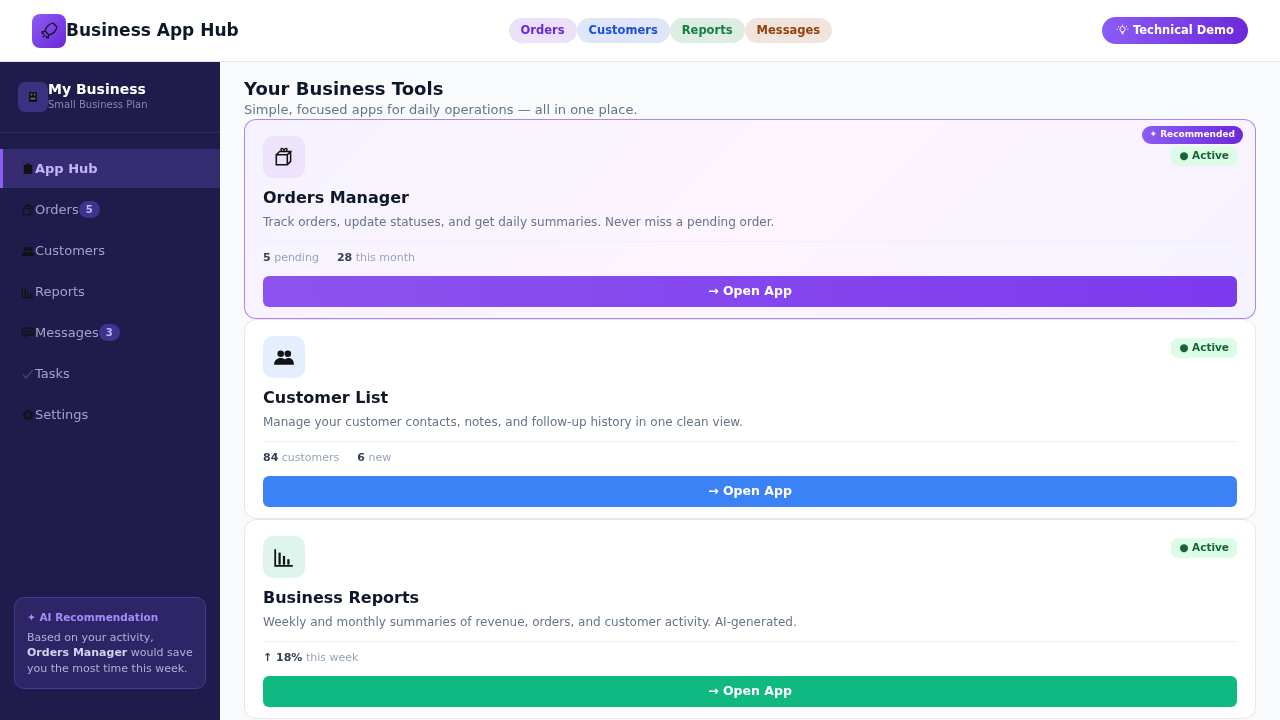  I want to click on count-badge: 3, so click(109, 333).